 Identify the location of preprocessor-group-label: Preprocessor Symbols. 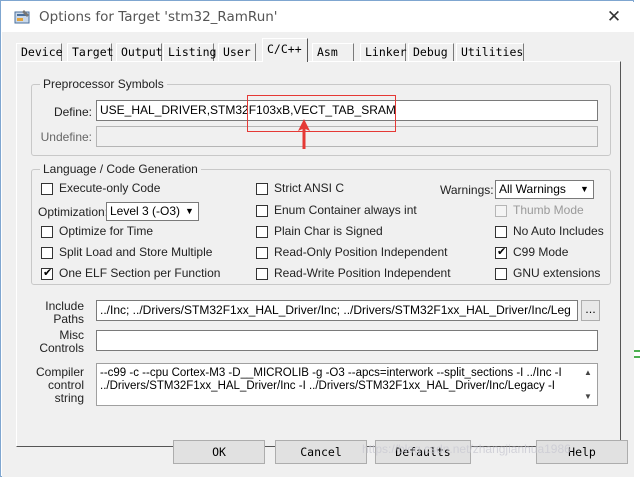
(103, 84).